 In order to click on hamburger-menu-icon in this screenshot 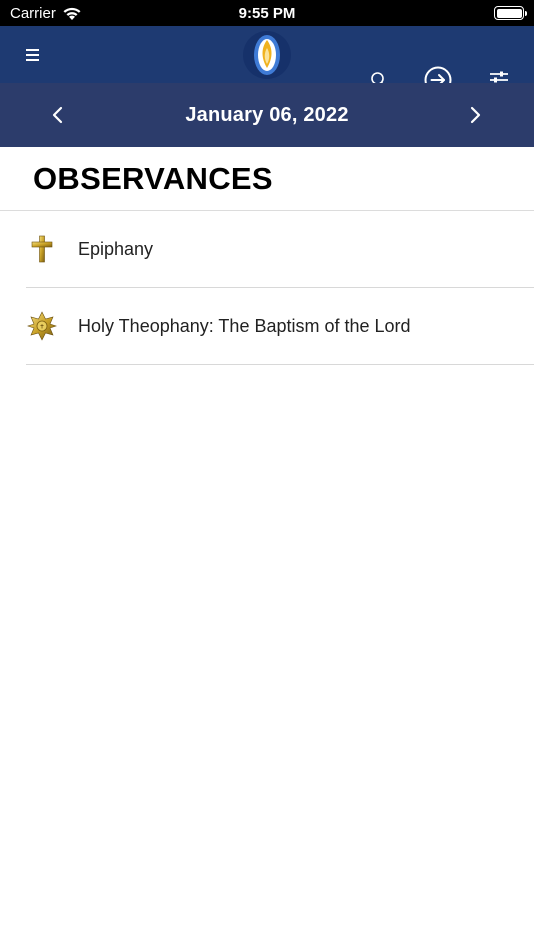, I will do `click(33, 55)`.